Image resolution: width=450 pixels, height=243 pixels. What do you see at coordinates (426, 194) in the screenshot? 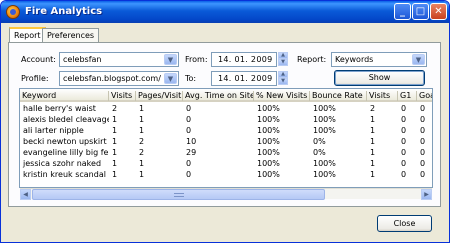
I see `scroll-right-icon: ▶` at bounding box center [426, 194].